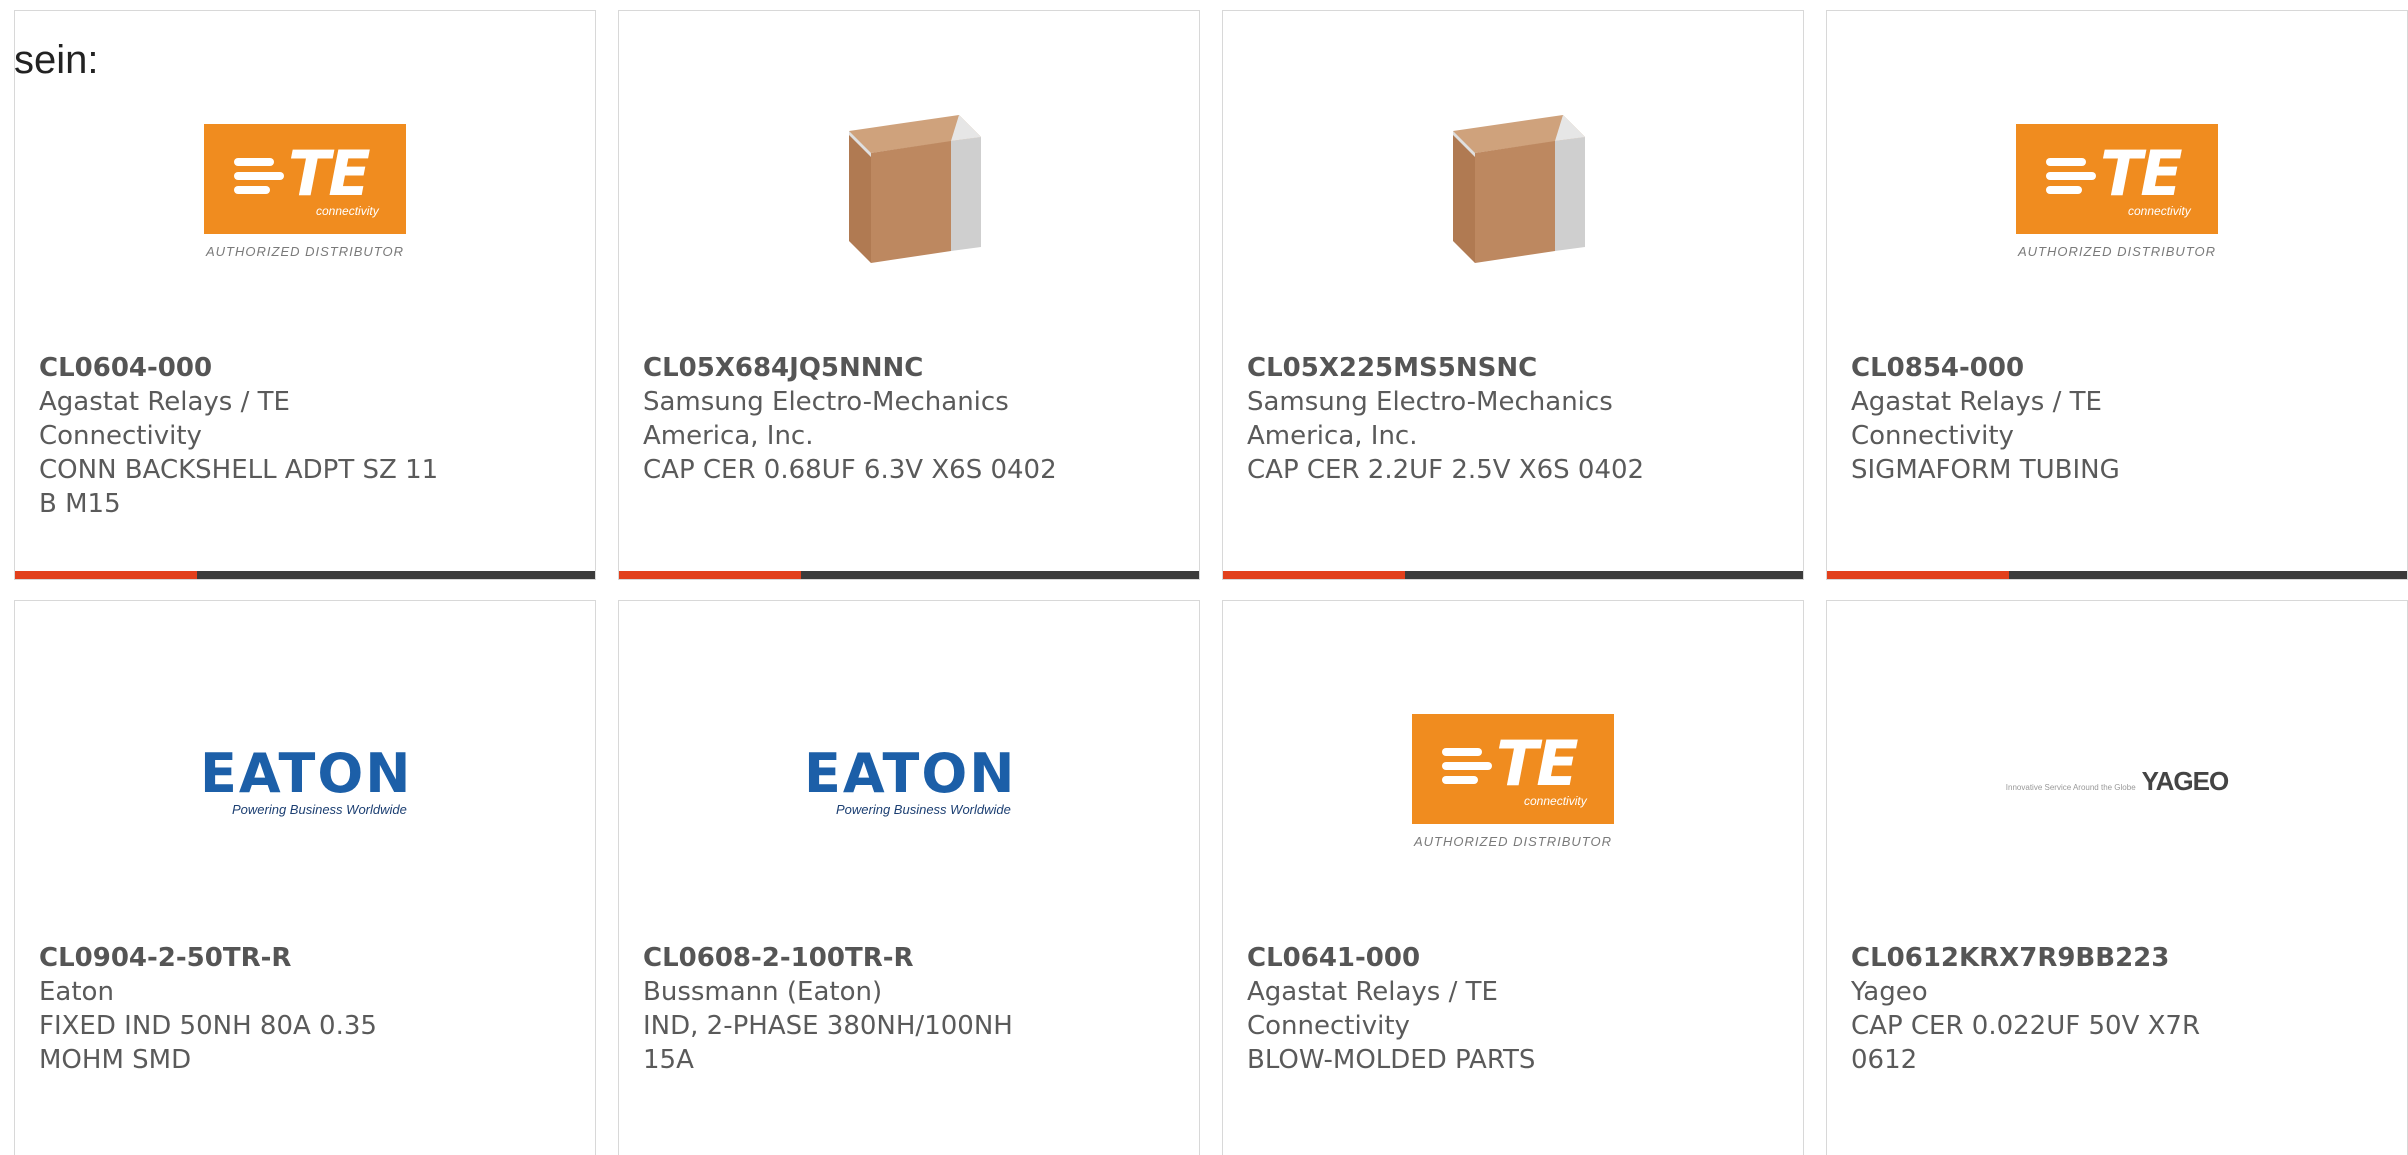  I want to click on part-number-link: CL0608-2-100TR-R, so click(853, 958).